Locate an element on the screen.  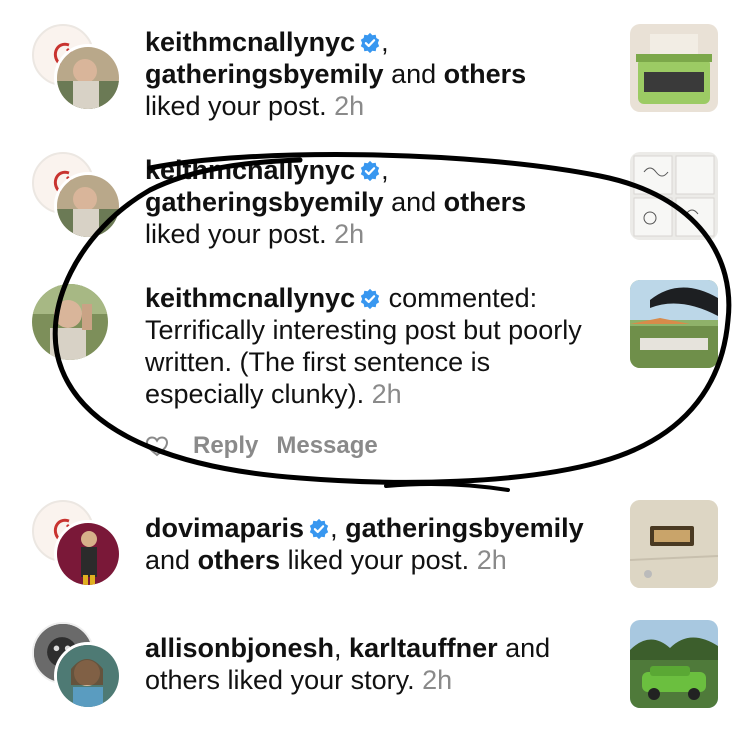
username: dovimaparis is located at coordinates (224, 528).